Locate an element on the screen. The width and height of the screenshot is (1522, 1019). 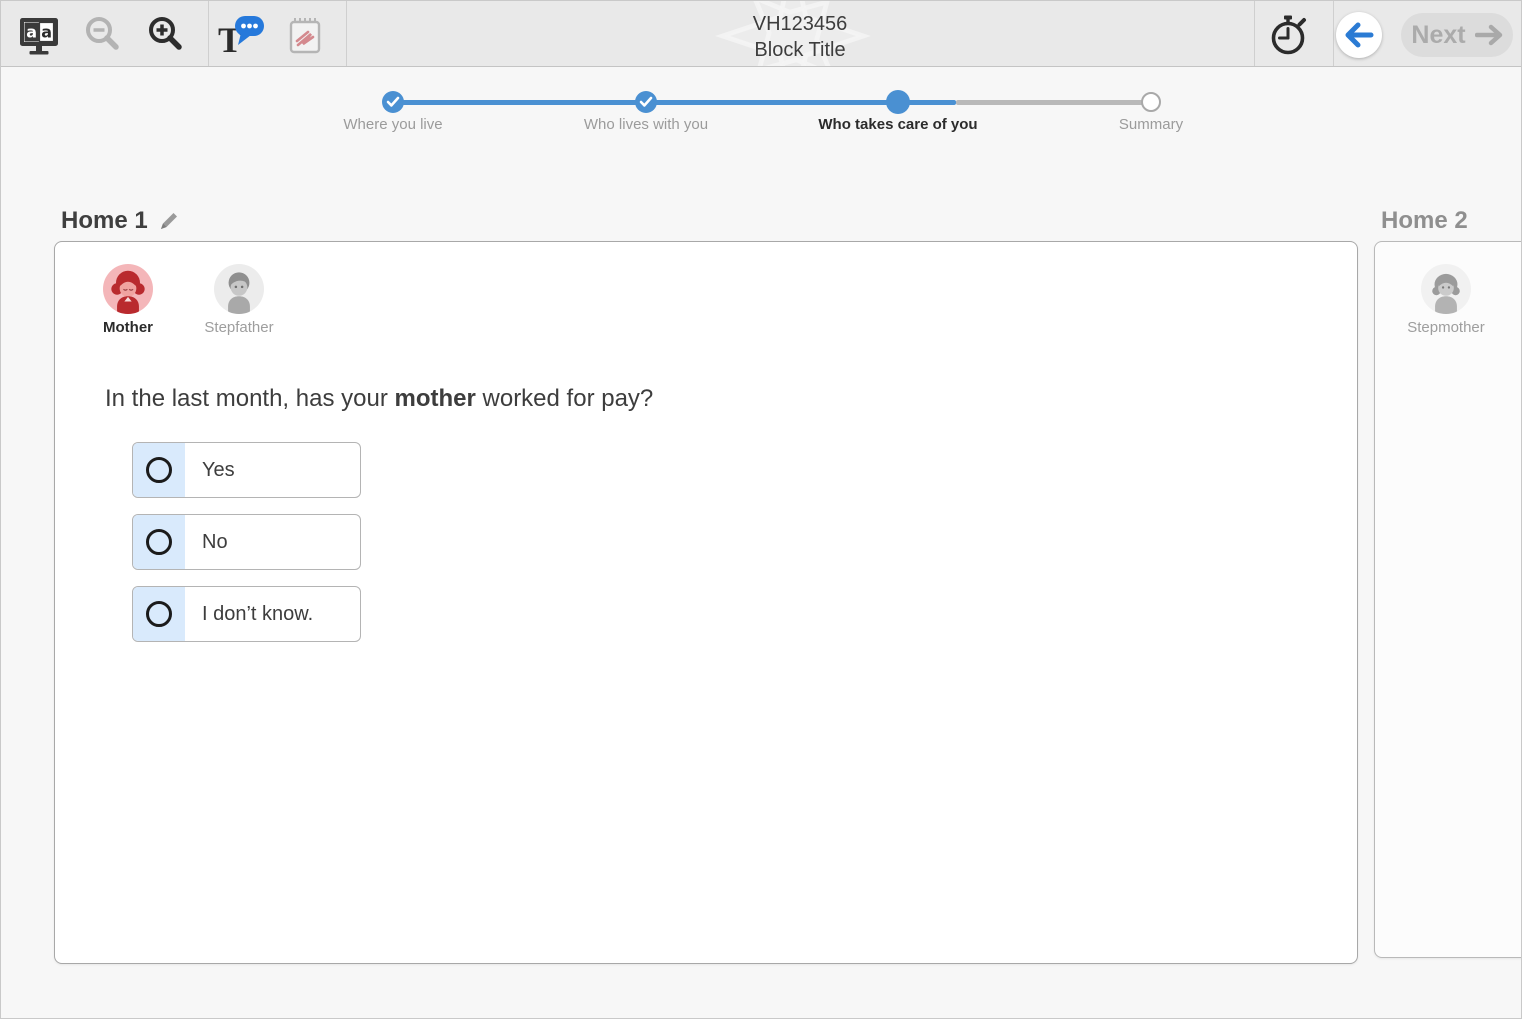
T-speech-bubble-icon: T is located at coordinates (241, 37).